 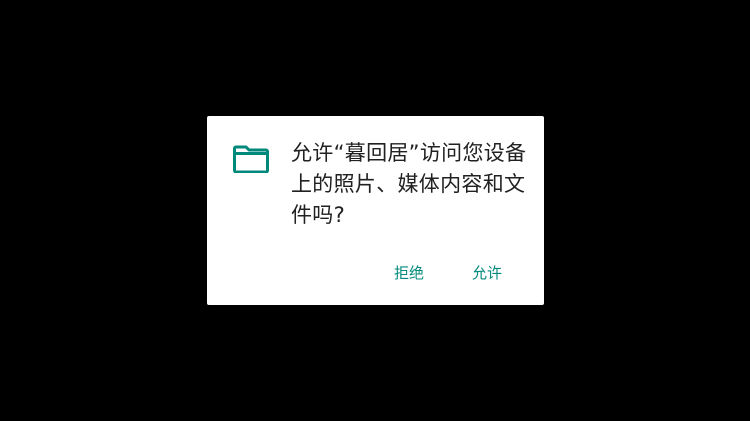 I want to click on folder-icon, so click(x=251, y=159).